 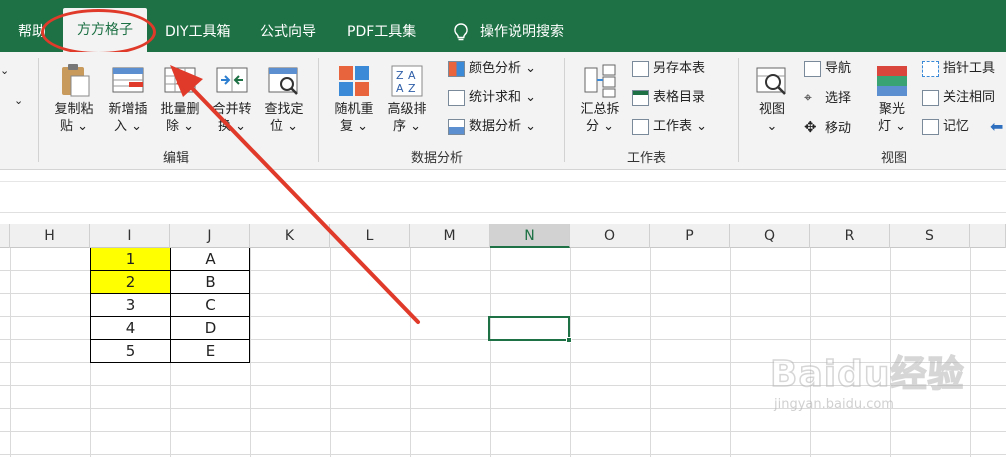 I want to click on pointer-tool-button: 指针工具, so click(x=958, y=69).